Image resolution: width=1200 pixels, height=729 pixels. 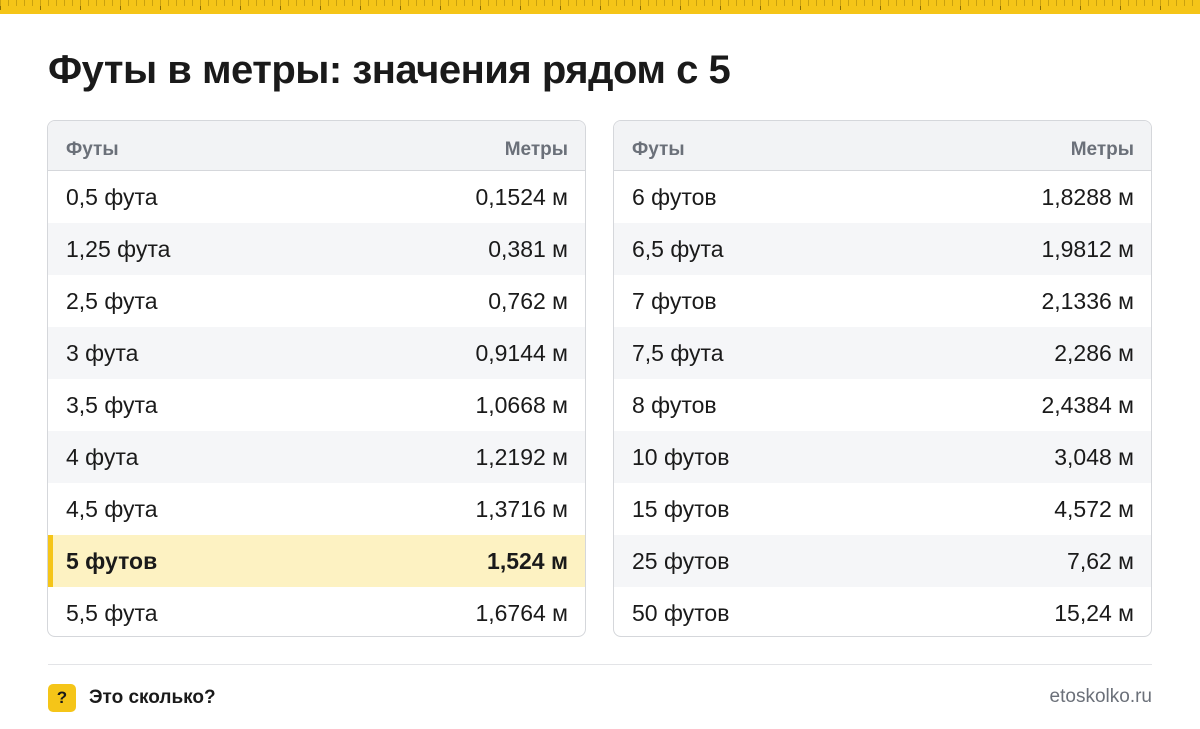 What do you see at coordinates (112, 508) in the screenshot?
I see `cell-feet: 4,5 фута` at bounding box center [112, 508].